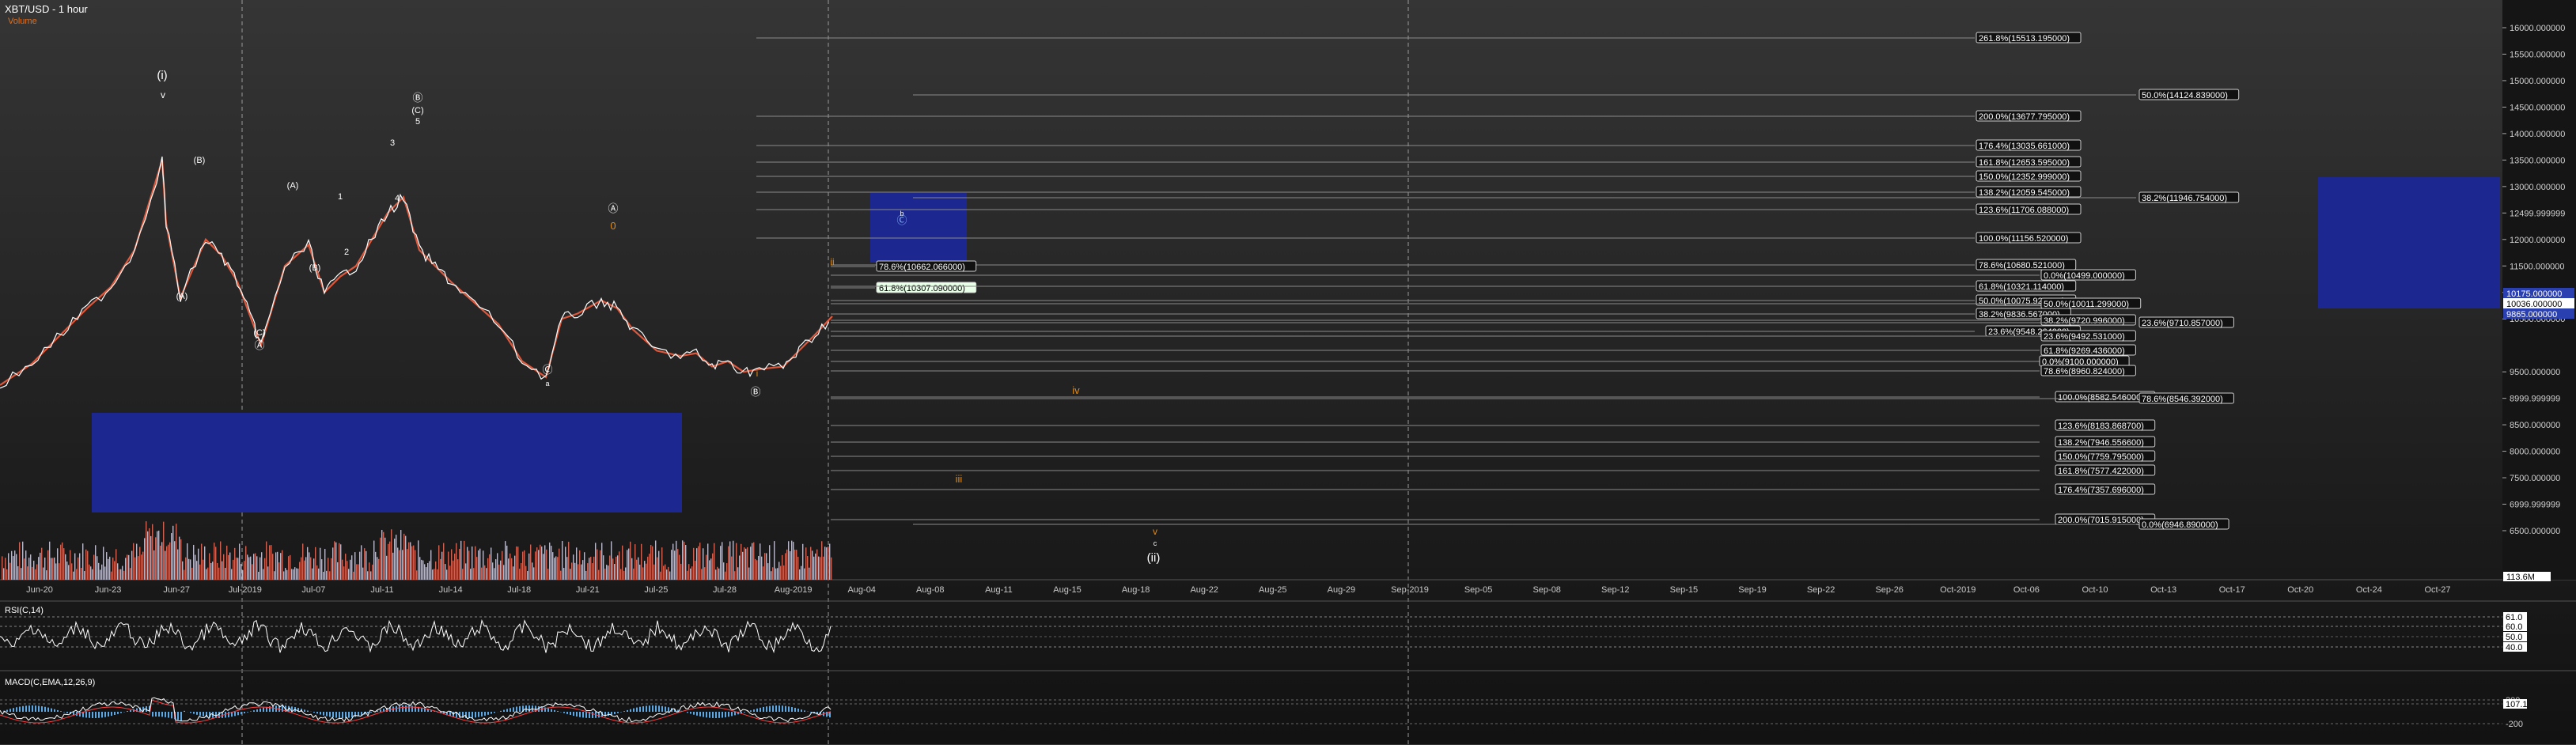 This screenshot has width=2576, height=745. What do you see at coordinates (2101, 398) in the screenshot?
I see `fib-label: 100.0%(8582.546000)` at bounding box center [2101, 398].